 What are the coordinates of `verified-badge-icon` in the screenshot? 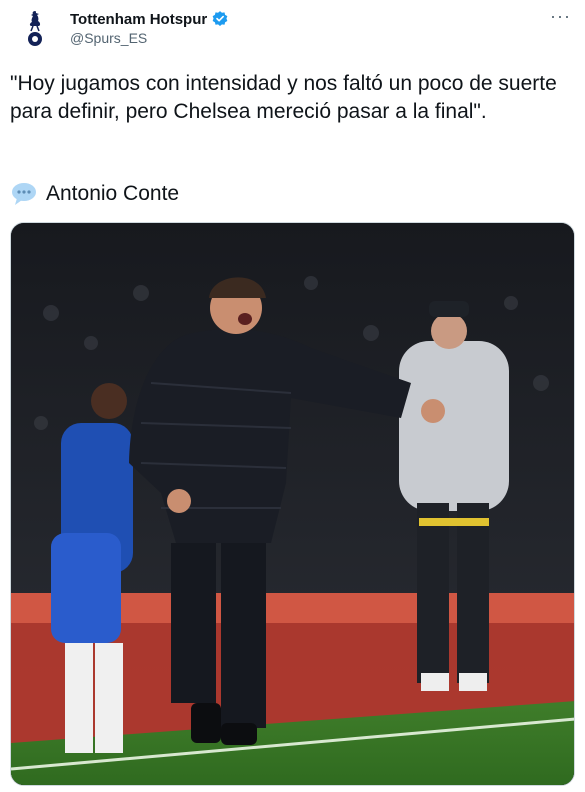 It's located at (220, 19).